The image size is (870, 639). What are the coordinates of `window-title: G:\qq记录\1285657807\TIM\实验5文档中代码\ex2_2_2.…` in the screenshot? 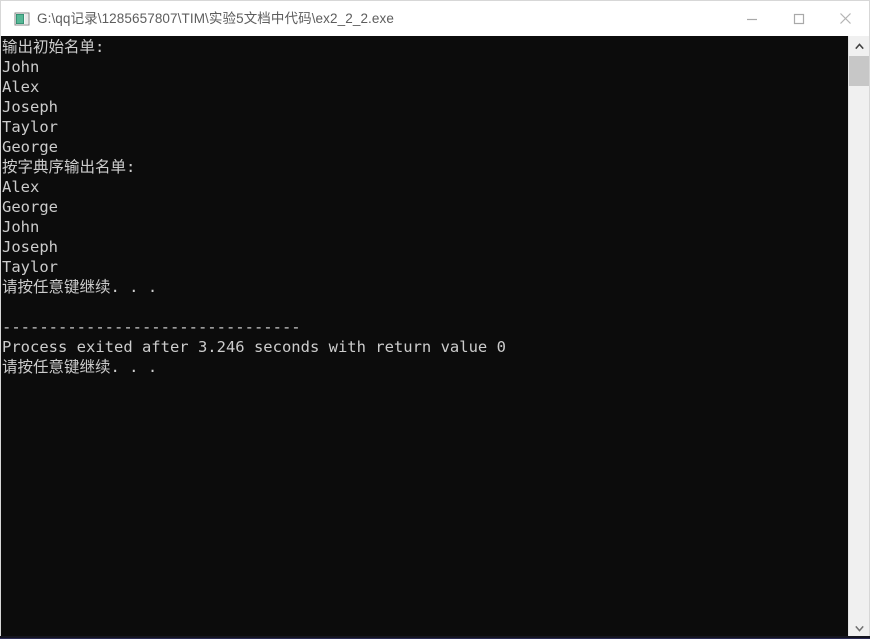 It's located at (215, 18).